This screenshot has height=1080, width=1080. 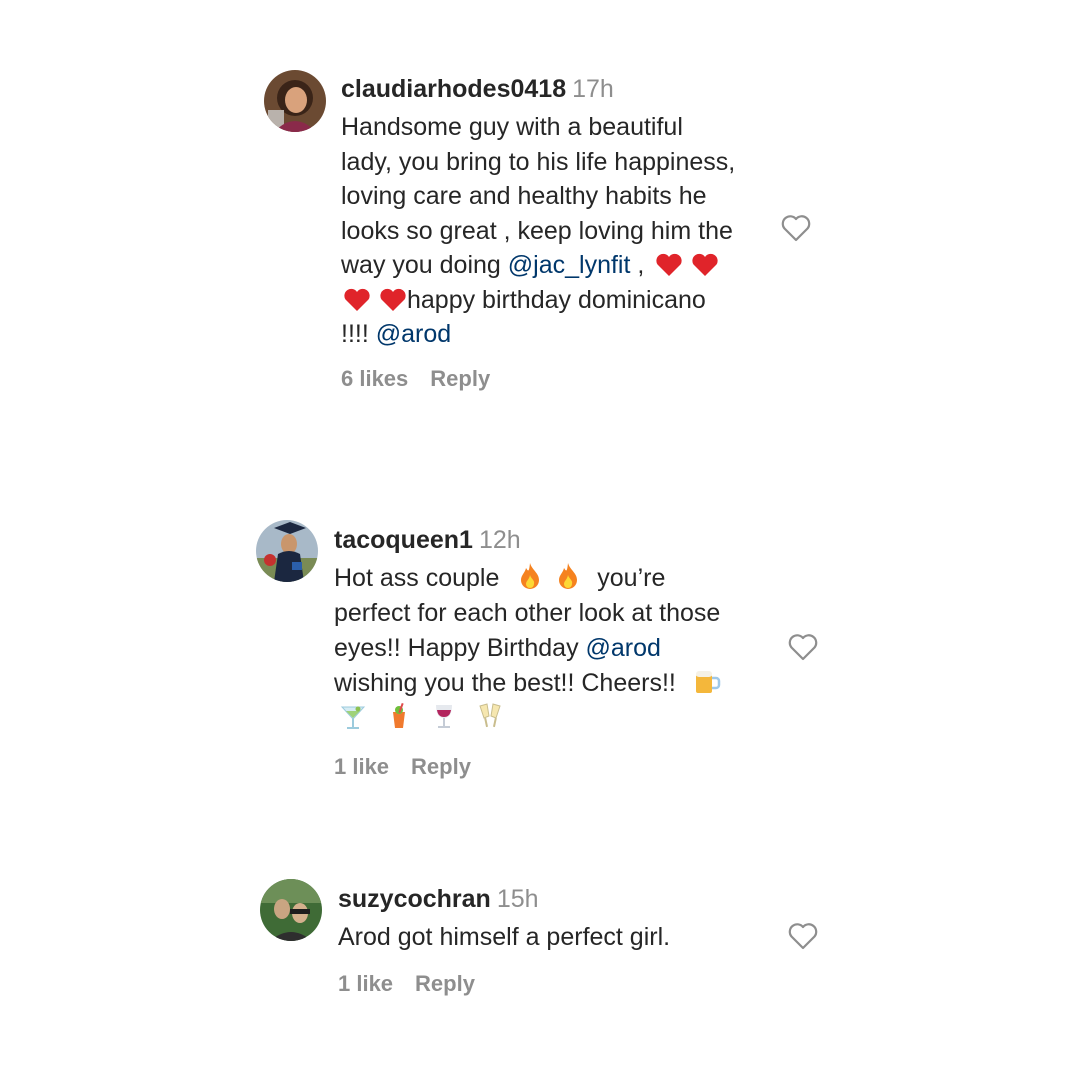 What do you see at coordinates (518, 899) in the screenshot?
I see `timestamp: 15h` at bounding box center [518, 899].